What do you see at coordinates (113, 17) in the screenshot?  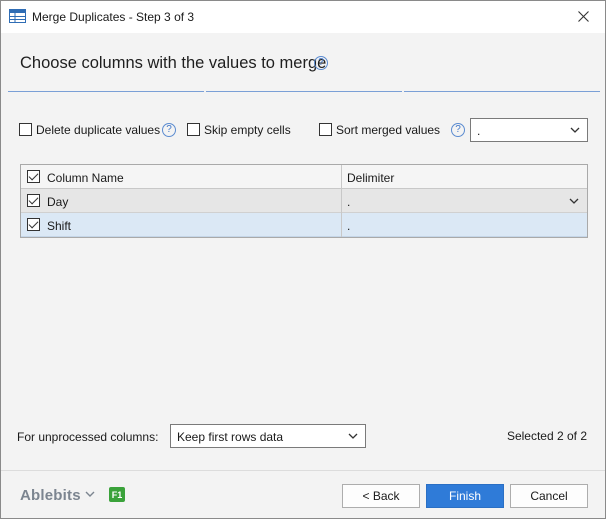 I see `window-title: Merge Duplicates - Step 3 of 3` at bounding box center [113, 17].